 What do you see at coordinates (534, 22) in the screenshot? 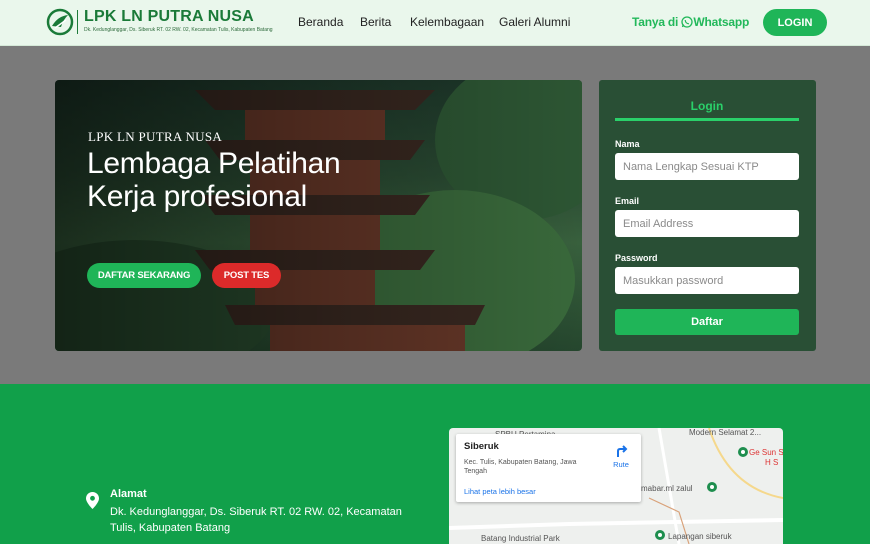
I see `nav-link-galeri-alumni: Galeri Alumni` at bounding box center [534, 22].